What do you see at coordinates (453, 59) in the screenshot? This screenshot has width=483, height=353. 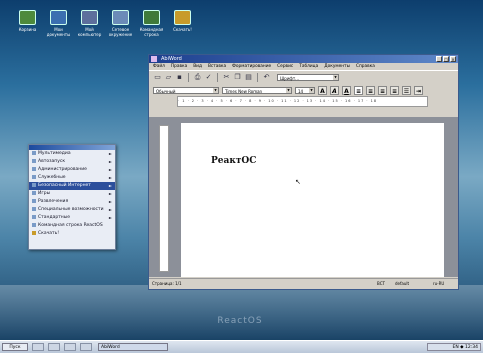 I see `close-button: ×` at bounding box center [453, 59].